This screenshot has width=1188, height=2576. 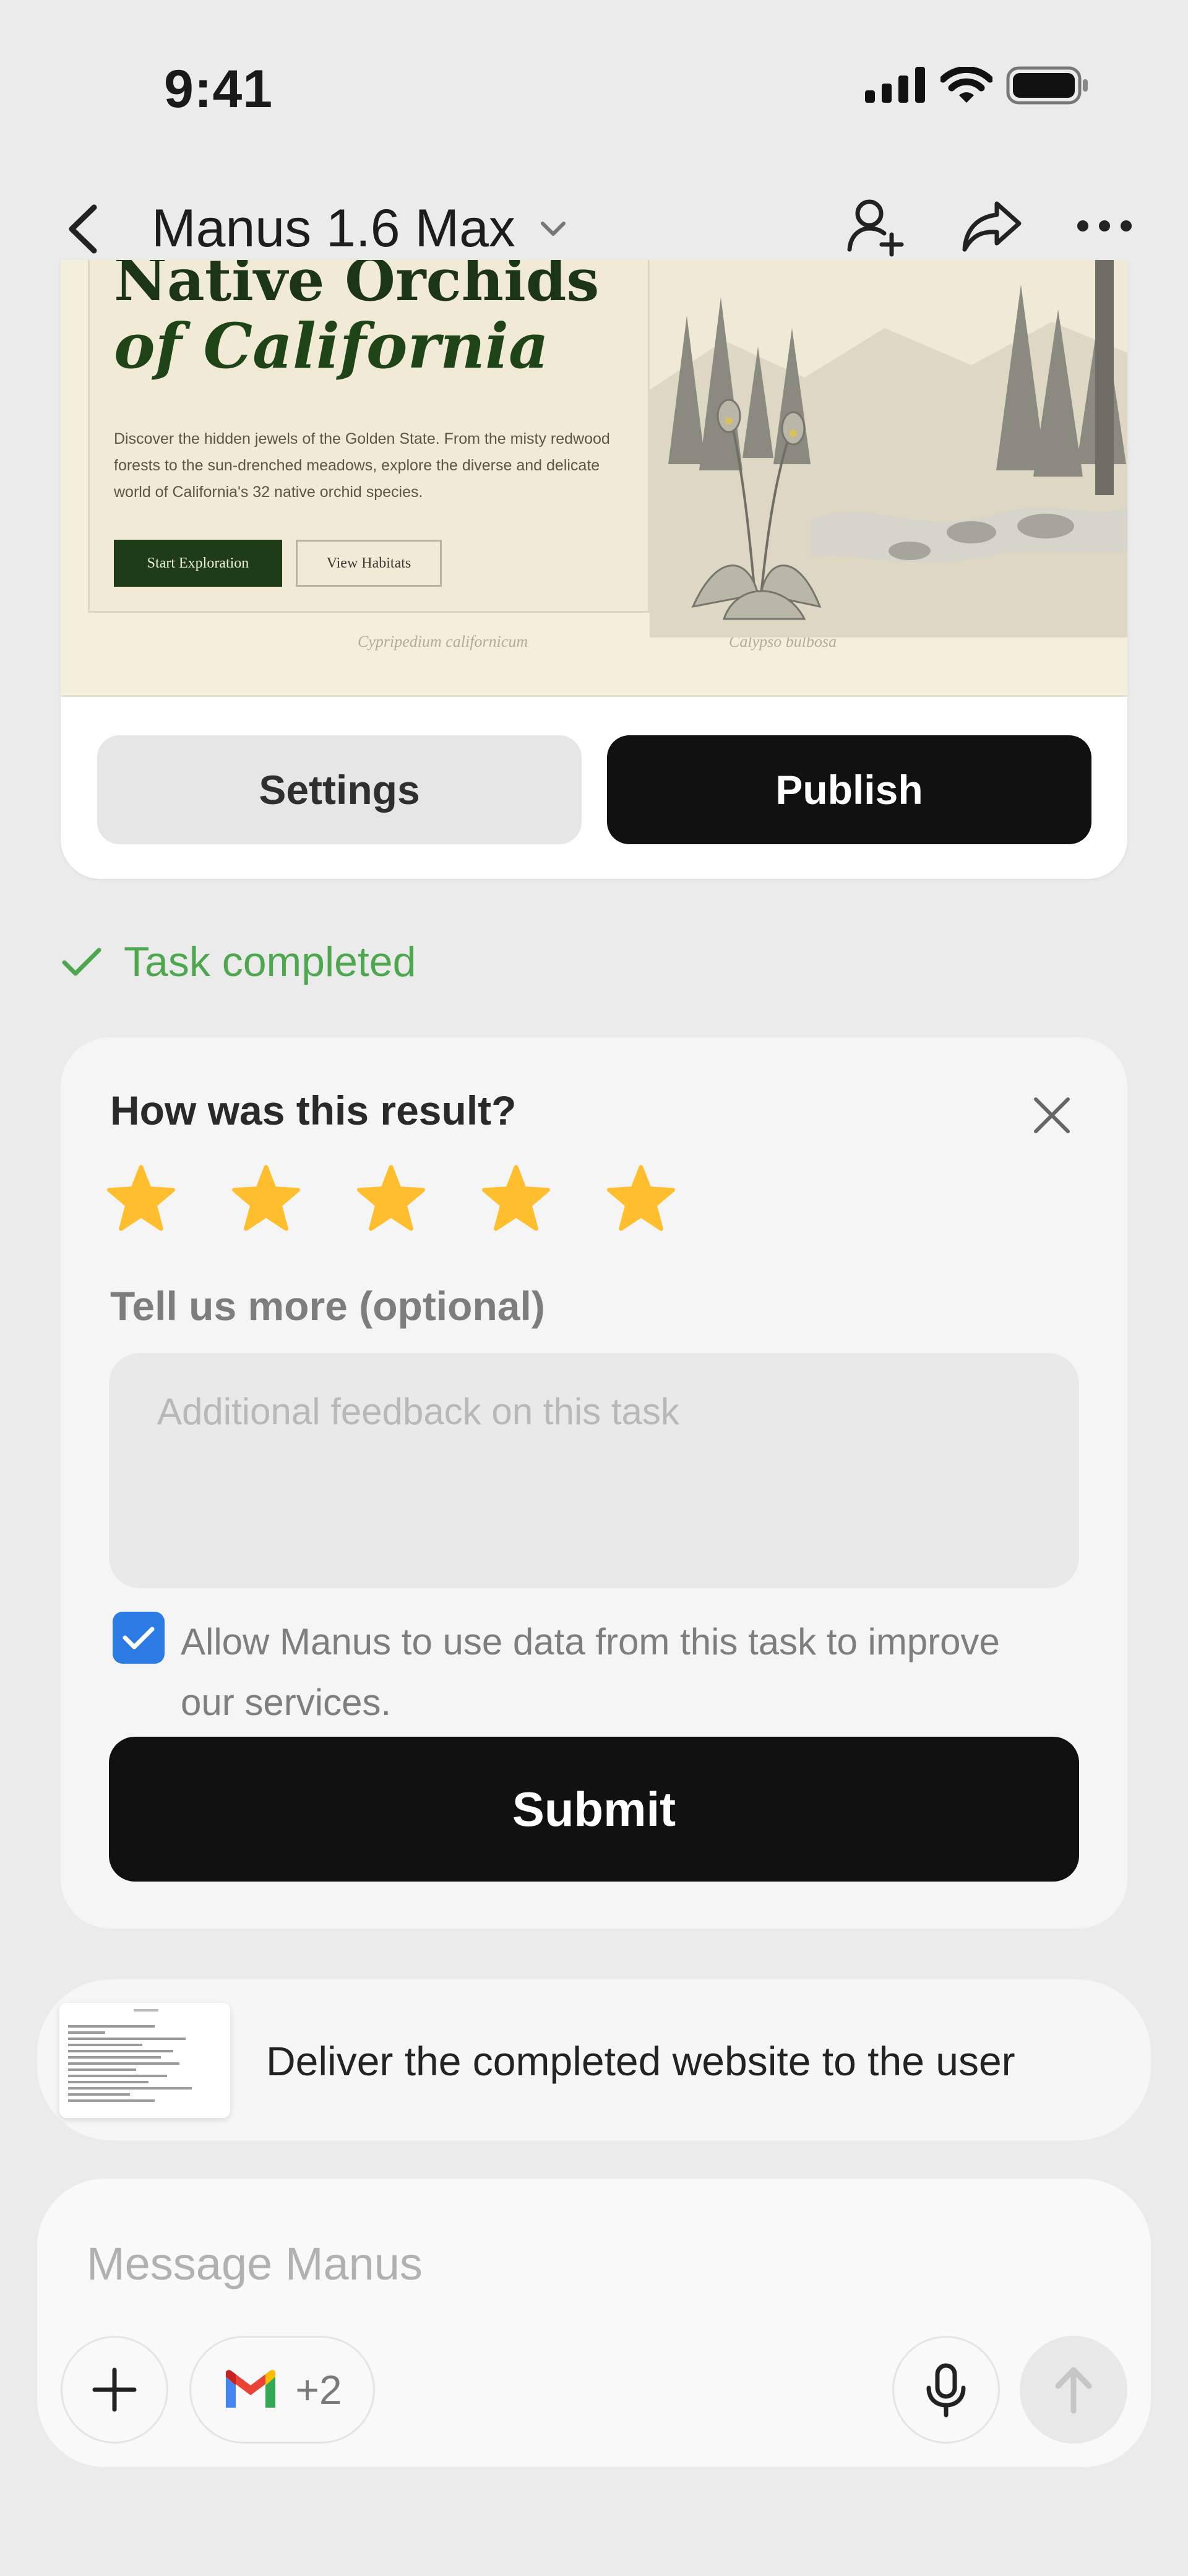 I want to click on share-icon, so click(x=992, y=226).